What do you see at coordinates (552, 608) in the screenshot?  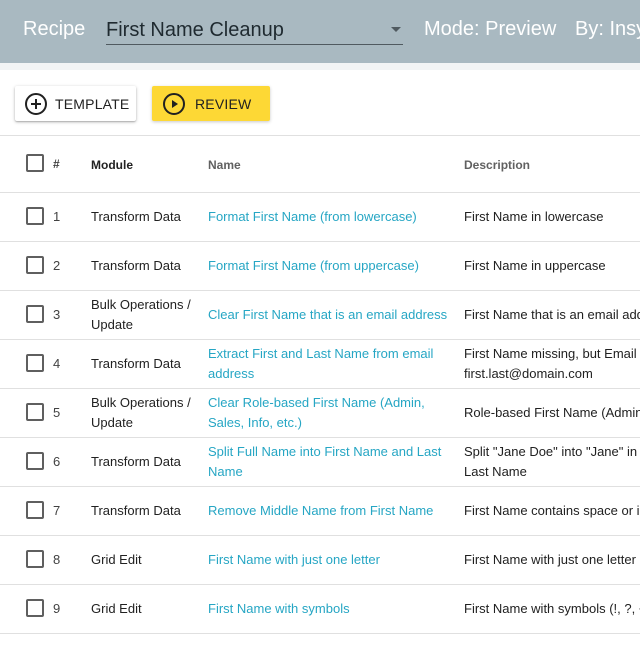 I see `row-description: First Name with symbols (!, ?, +` at bounding box center [552, 608].